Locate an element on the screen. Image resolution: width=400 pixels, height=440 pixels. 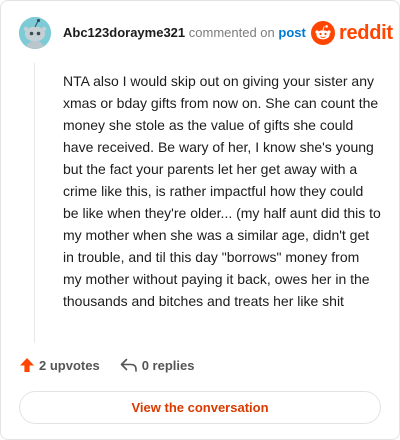
avatar is located at coordinates (35, 33).